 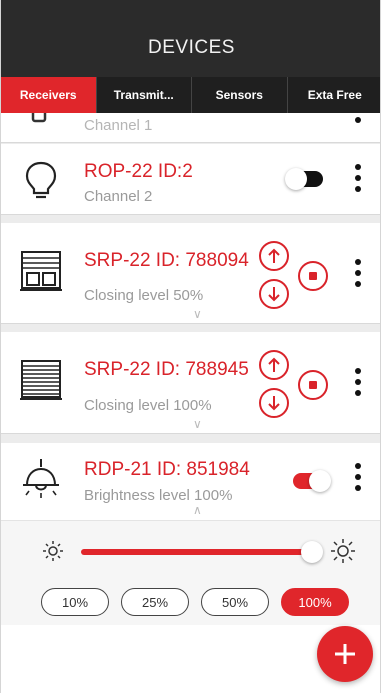 What do you see at coordinates (312, 552) in the screenshot?
I see `brightness-slider-handle` at bounding box center [312, 552].